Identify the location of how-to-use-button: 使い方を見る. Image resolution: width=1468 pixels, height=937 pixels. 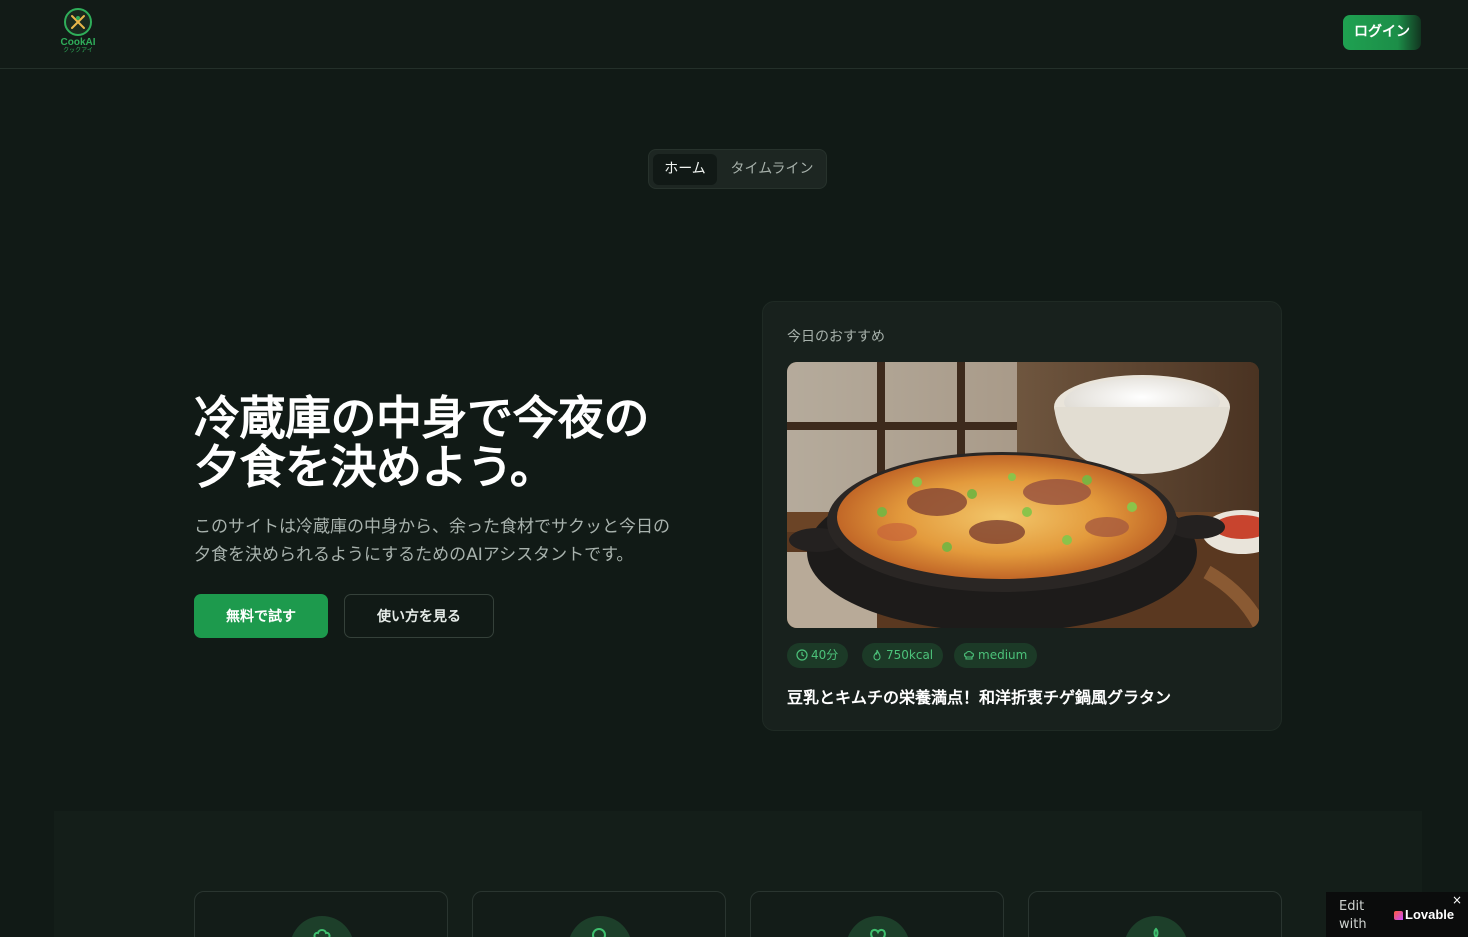
(419, 616).